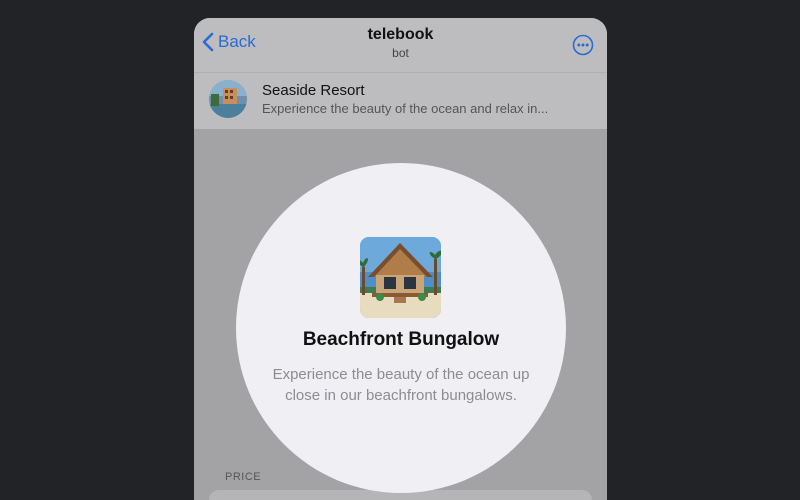  Describe the element at coordinates (313, 90) in the screenshot. I see `chat-name: Seaside Resort` at that location.